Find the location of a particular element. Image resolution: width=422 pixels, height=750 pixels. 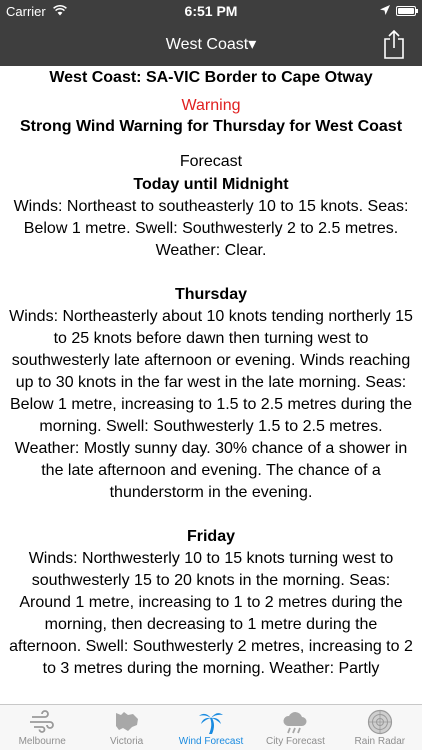

status-time: 6:51 PM is located at coordinates (211, 11).